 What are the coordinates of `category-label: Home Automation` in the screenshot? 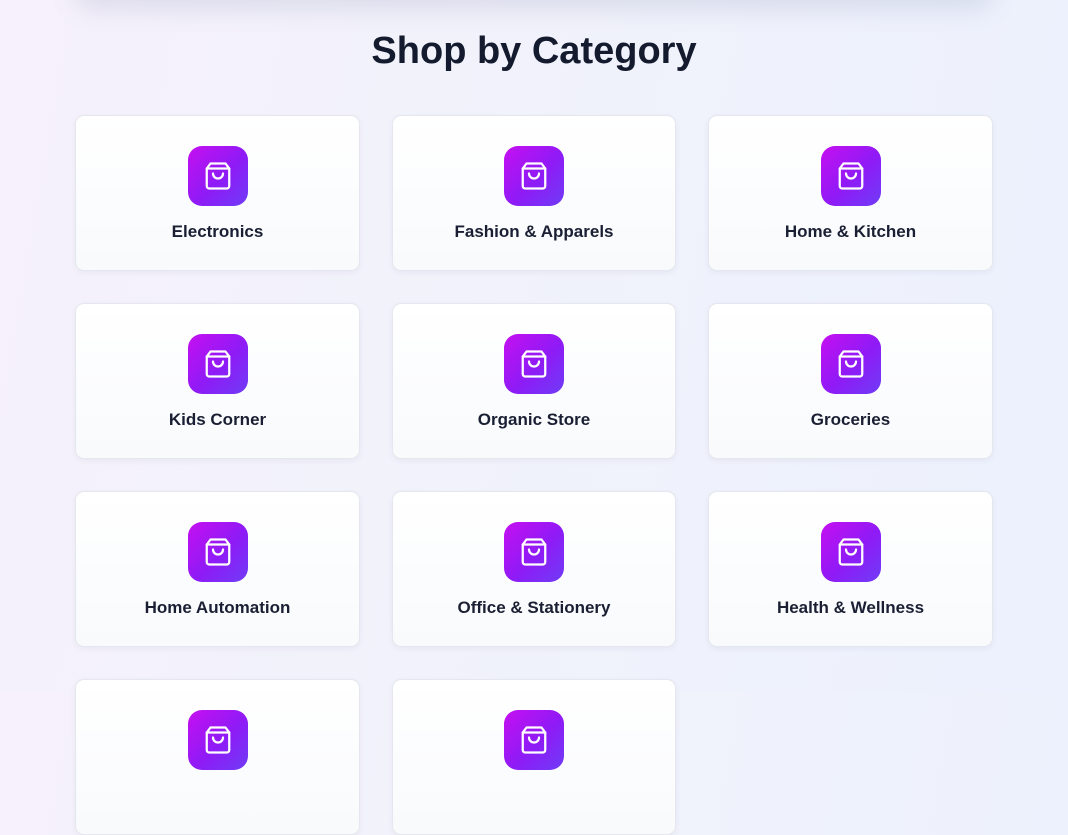 It's located at (217, 607).